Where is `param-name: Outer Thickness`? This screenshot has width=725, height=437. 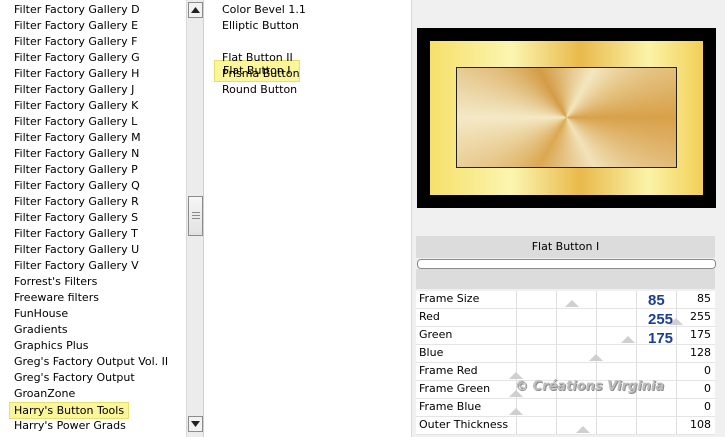 param-name: Outer Thickness is located at coordinates (464, 424).